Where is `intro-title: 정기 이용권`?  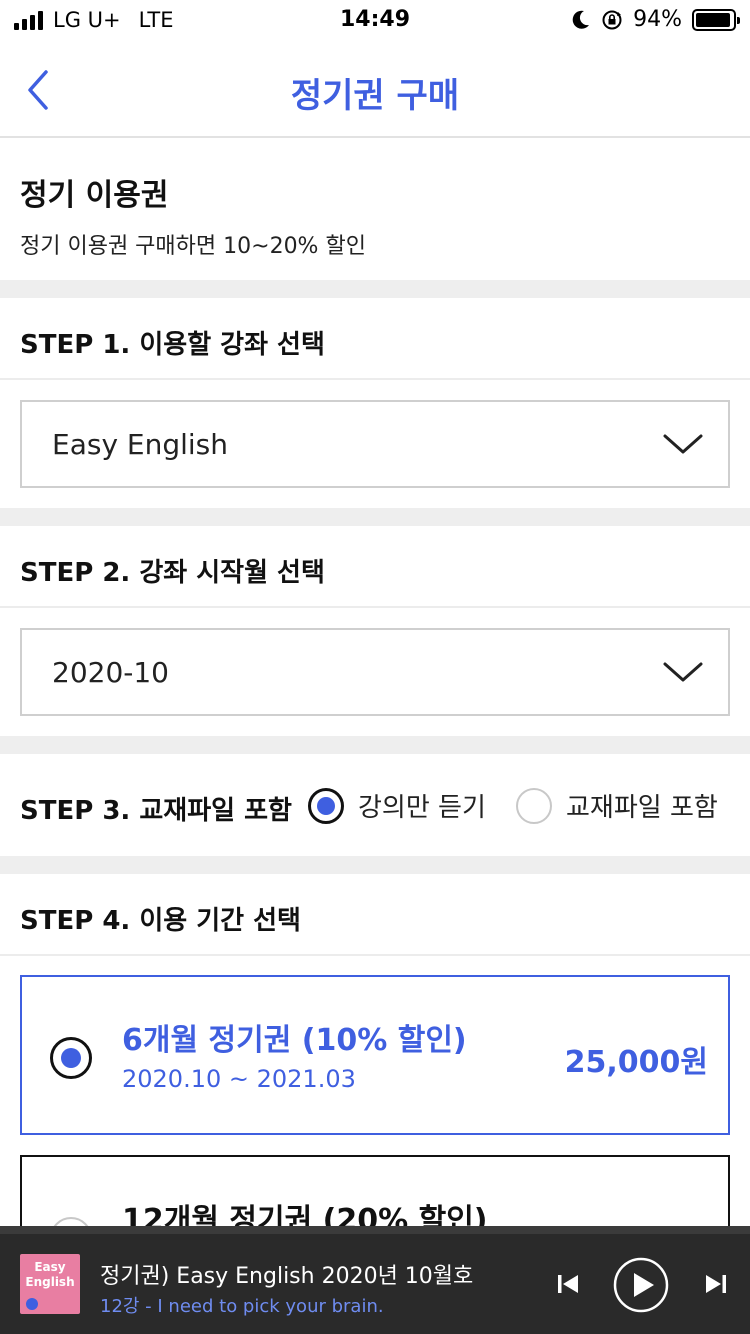
intro-title: 정기 이용권 is located at coordinates (94, 195).